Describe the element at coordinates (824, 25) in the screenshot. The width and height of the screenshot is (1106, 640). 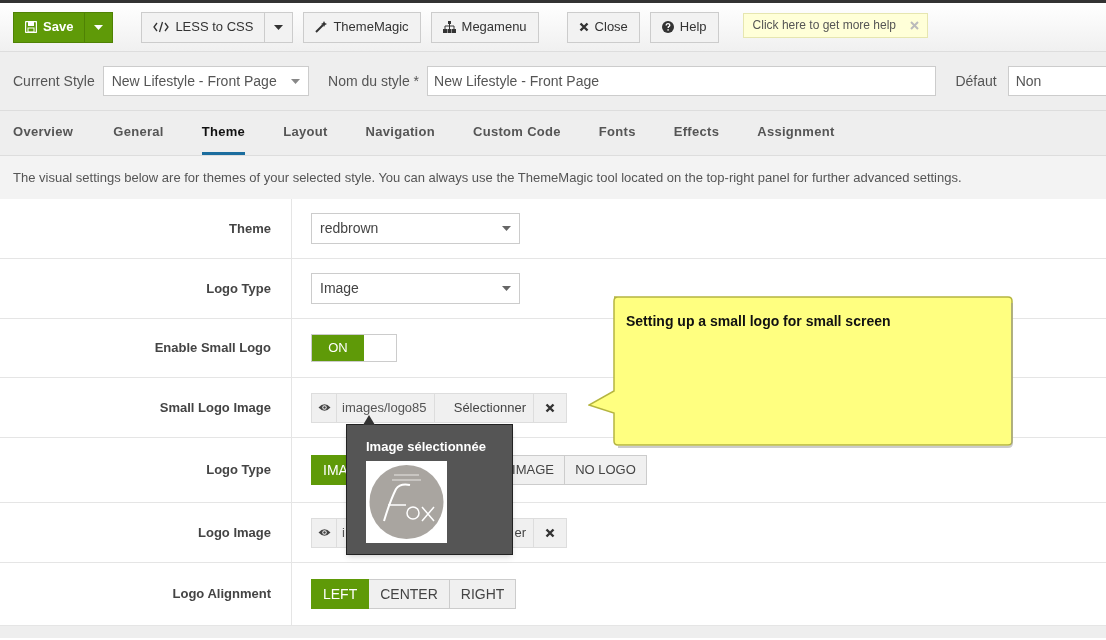
I see `tooltip-text: Click here to get more help` at that location.